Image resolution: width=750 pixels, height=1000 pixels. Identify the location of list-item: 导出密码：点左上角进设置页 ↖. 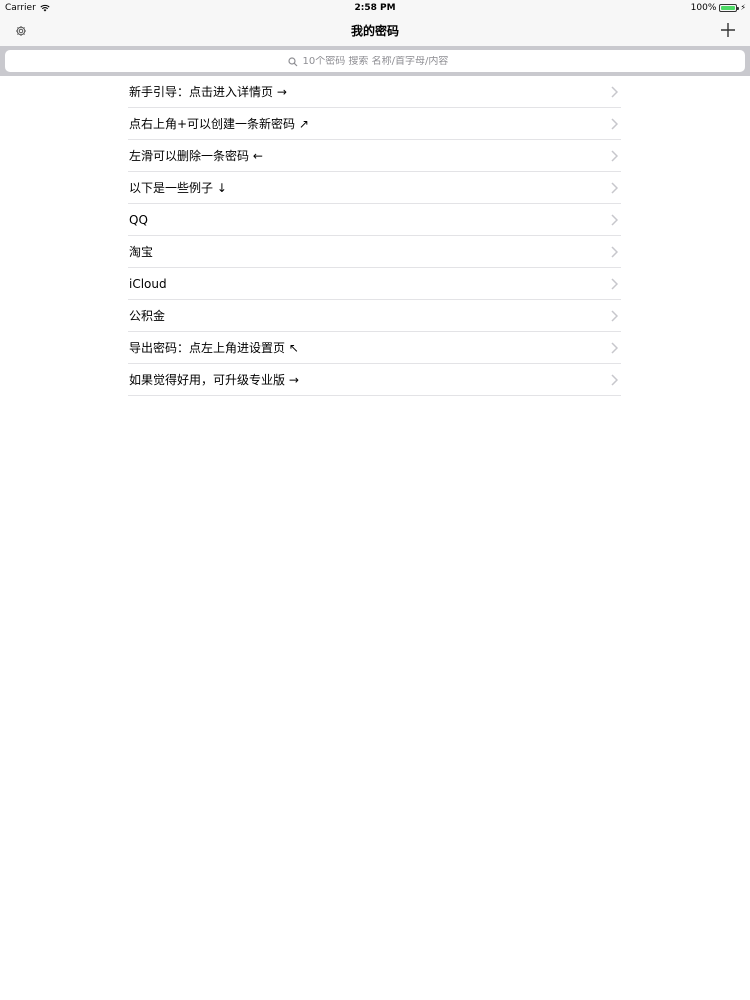
(374, 348).